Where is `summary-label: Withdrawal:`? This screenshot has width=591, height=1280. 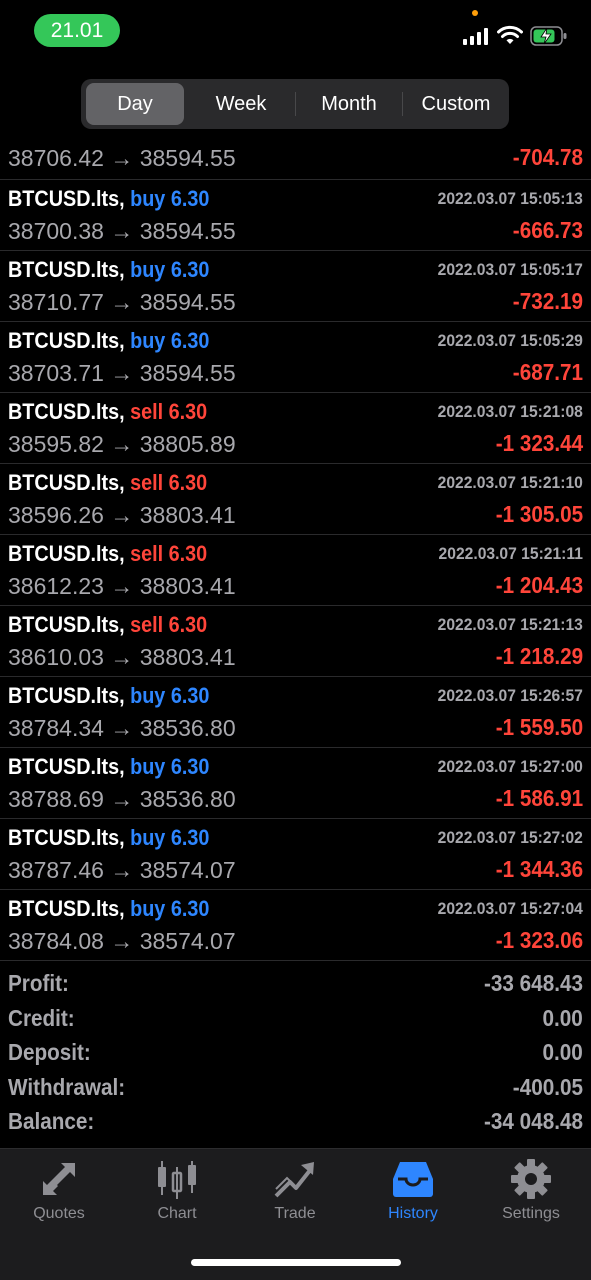 summary-label: Withdrawal: is located at coordinates (67, 1086).